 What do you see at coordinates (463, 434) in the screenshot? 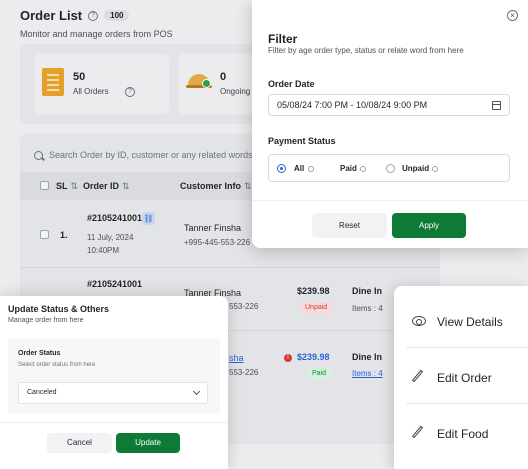
I see `menu-item-label: Edit Food` at bounding box center [463, 434].